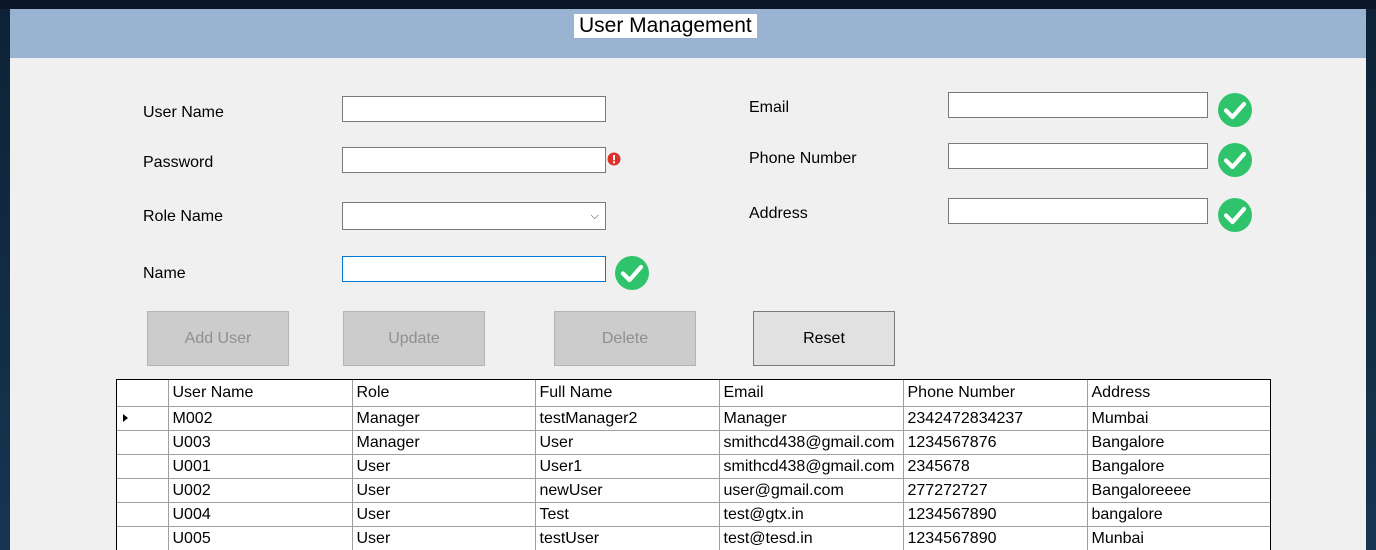  What do you see at coordinates (125, 418) in the screenshot?
I see `current-row-arrow-icon` at bounding box center [125, 418].